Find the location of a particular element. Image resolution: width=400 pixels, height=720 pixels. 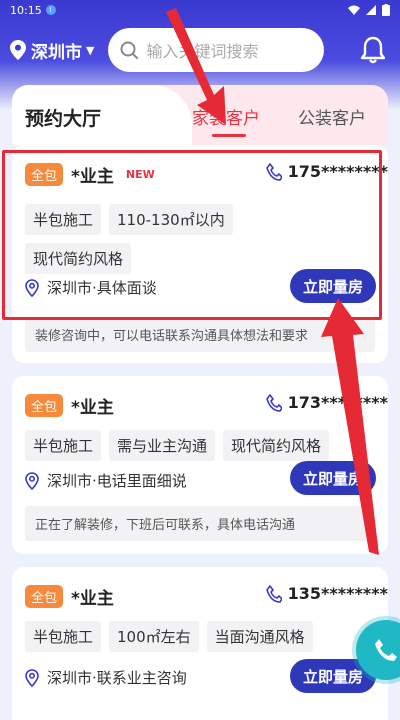

tag-list: 半包施工 需与业主沟通 现代简约风格 is located at coordinates (195, 445).